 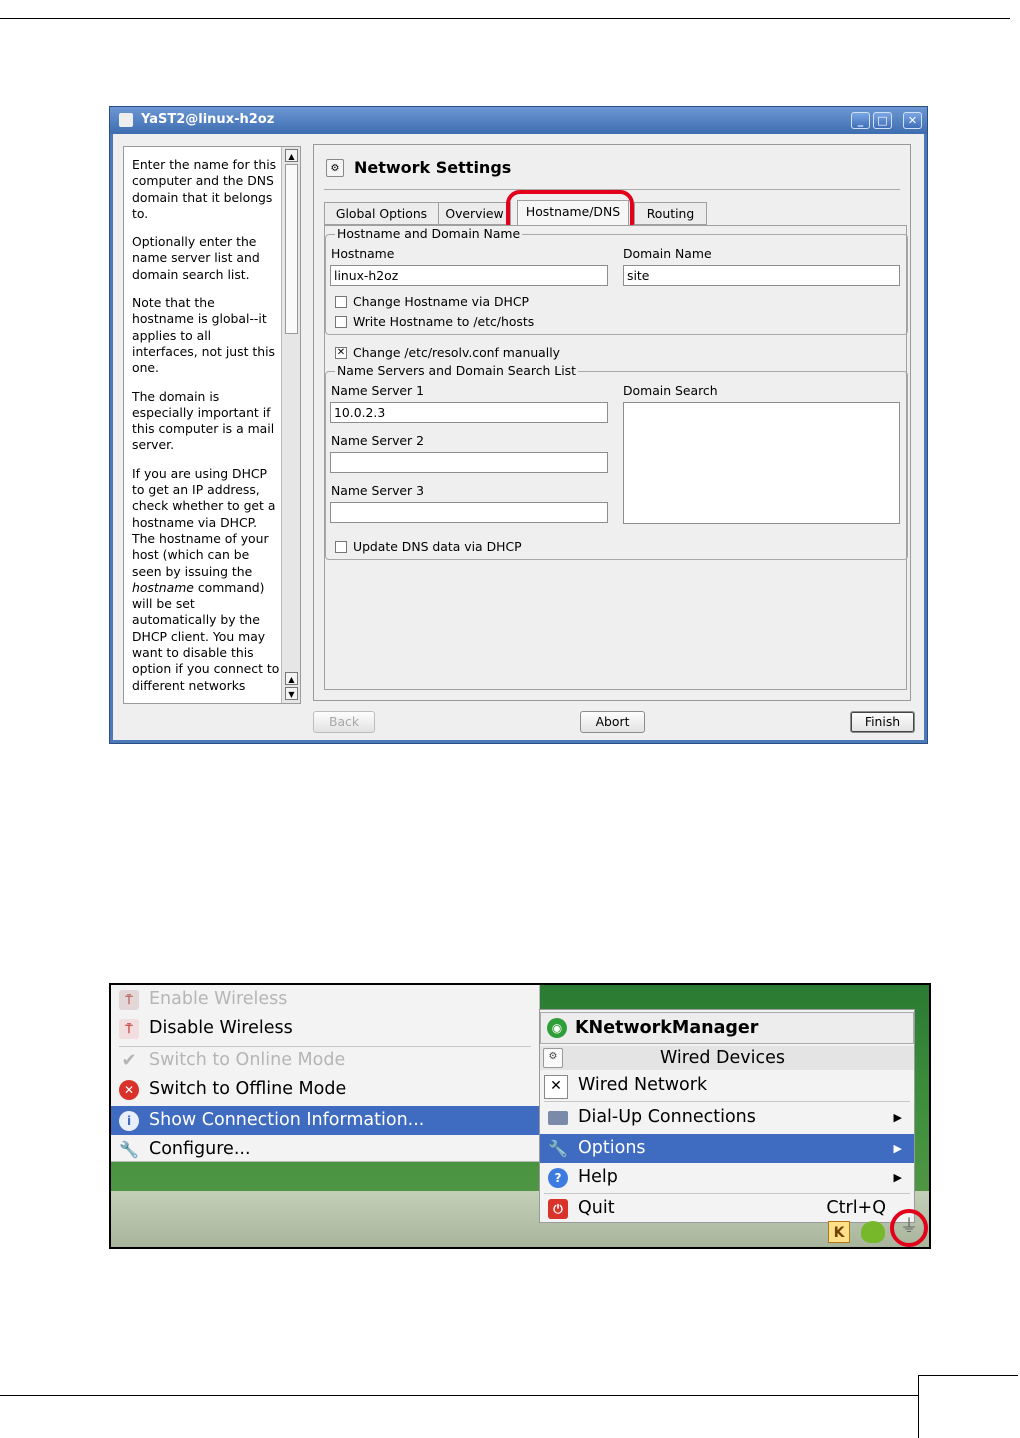 I want to click on top-rule, so click(x=505, y=18).